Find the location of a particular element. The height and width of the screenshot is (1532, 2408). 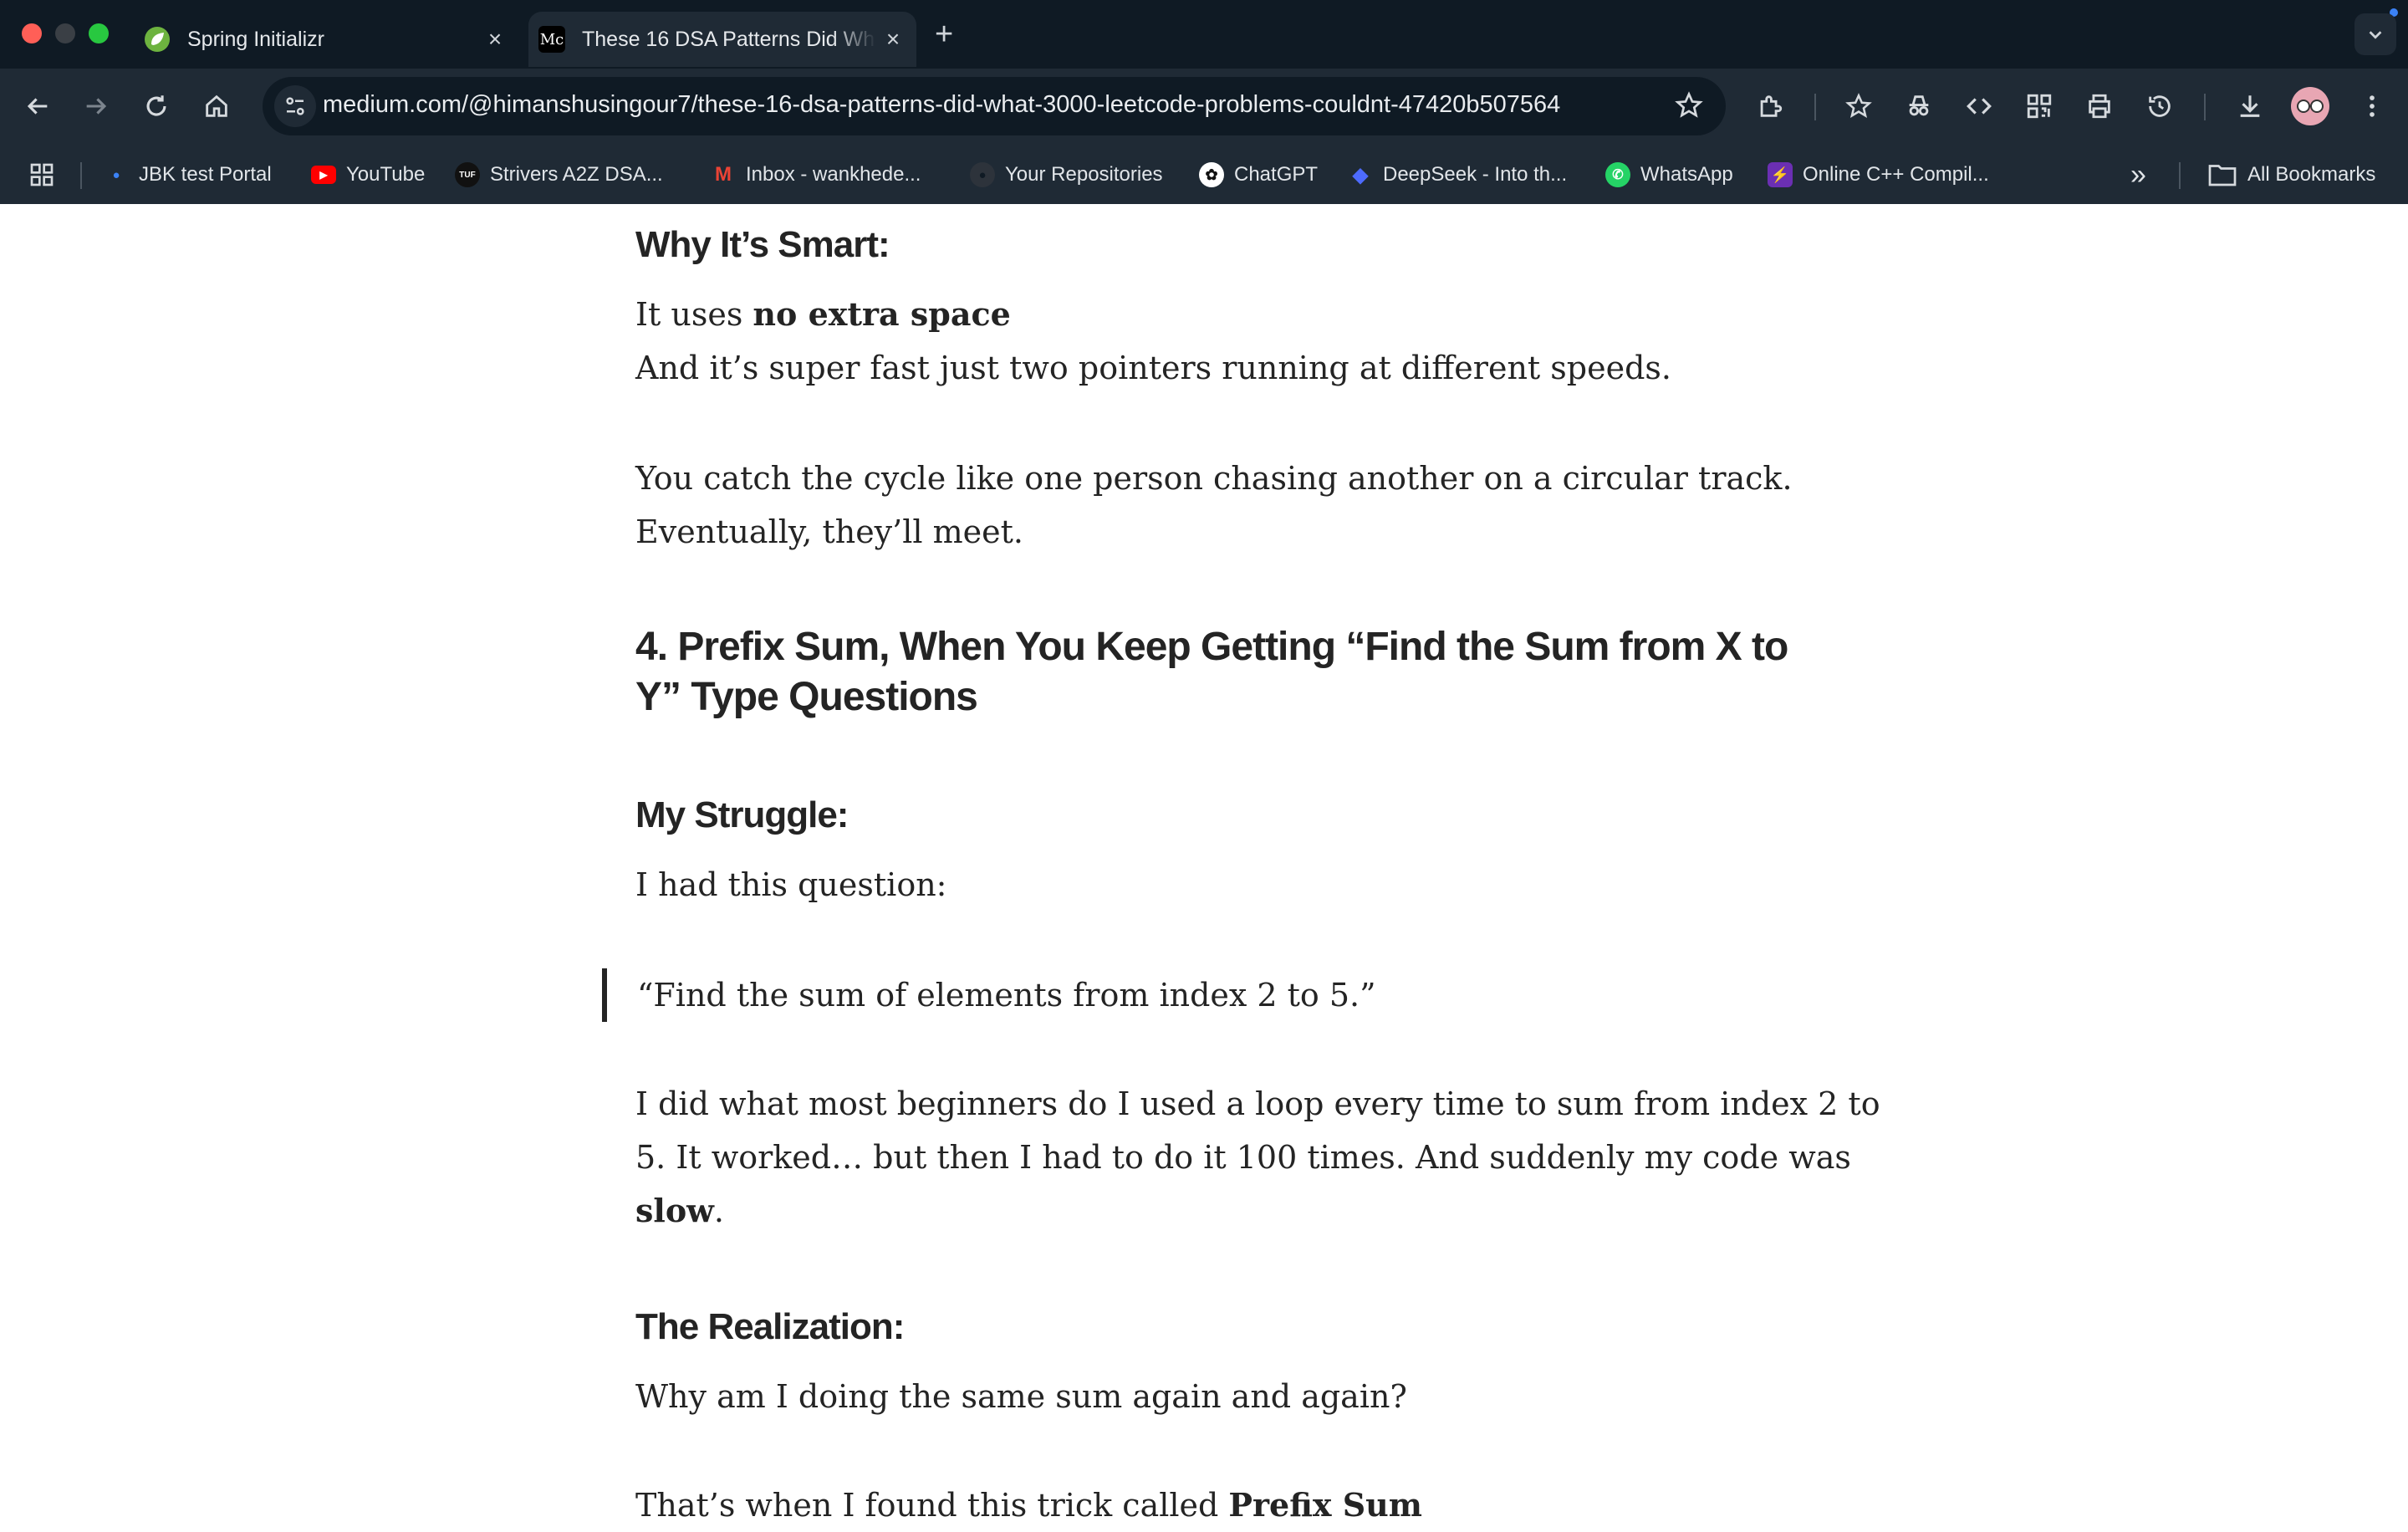

tuf-icon: TUF is located at coordinates (468, 174).